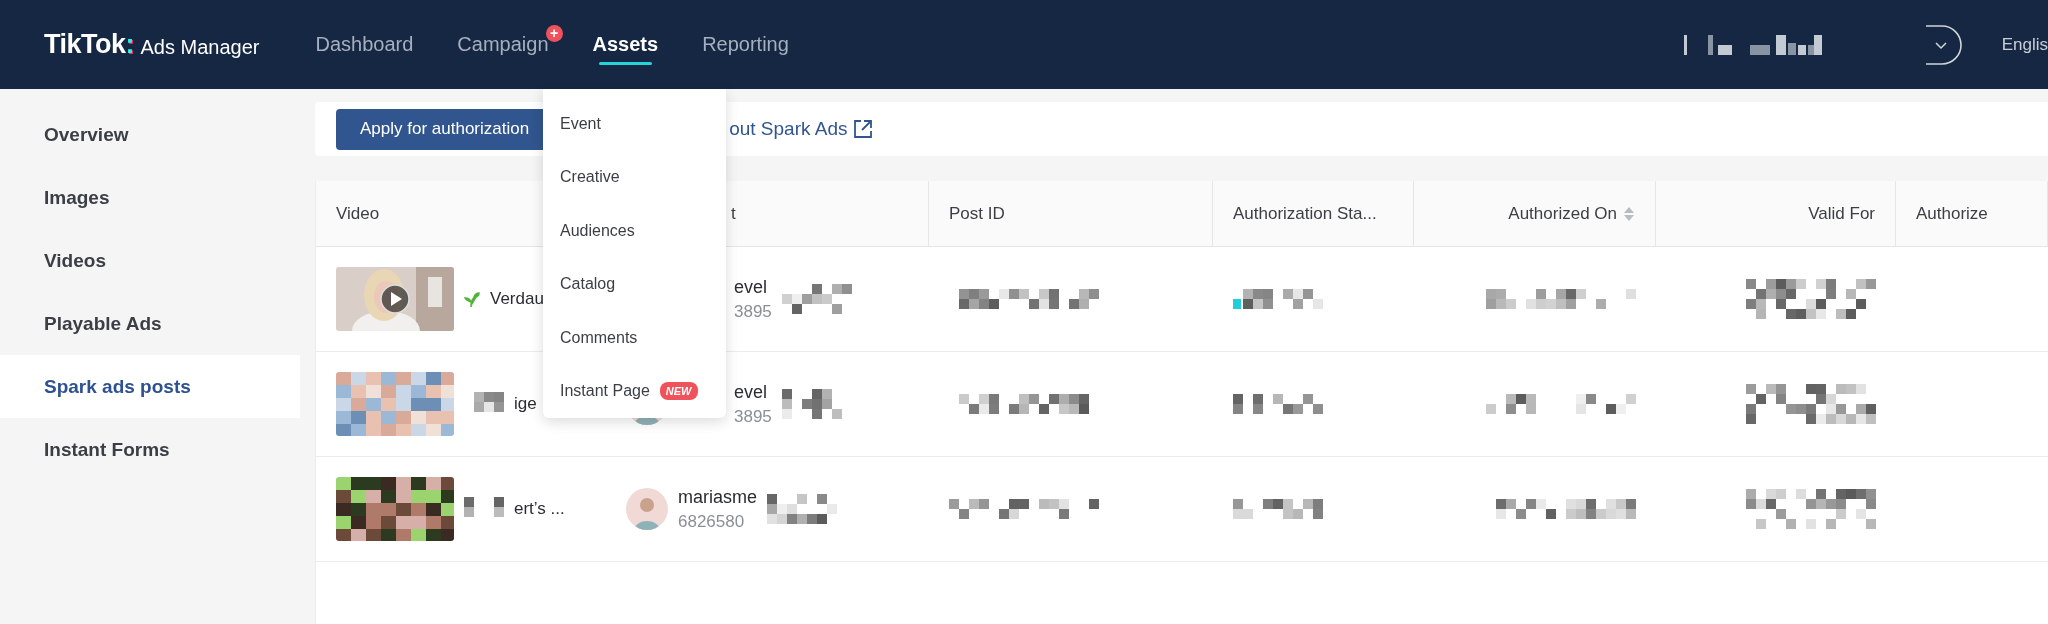 The width and height of the screenshot is (2048, 624). Describe the element at coordinates (801, 129) in the screenshot. I see `spark-ads-link: out Spark Ads` at that location.